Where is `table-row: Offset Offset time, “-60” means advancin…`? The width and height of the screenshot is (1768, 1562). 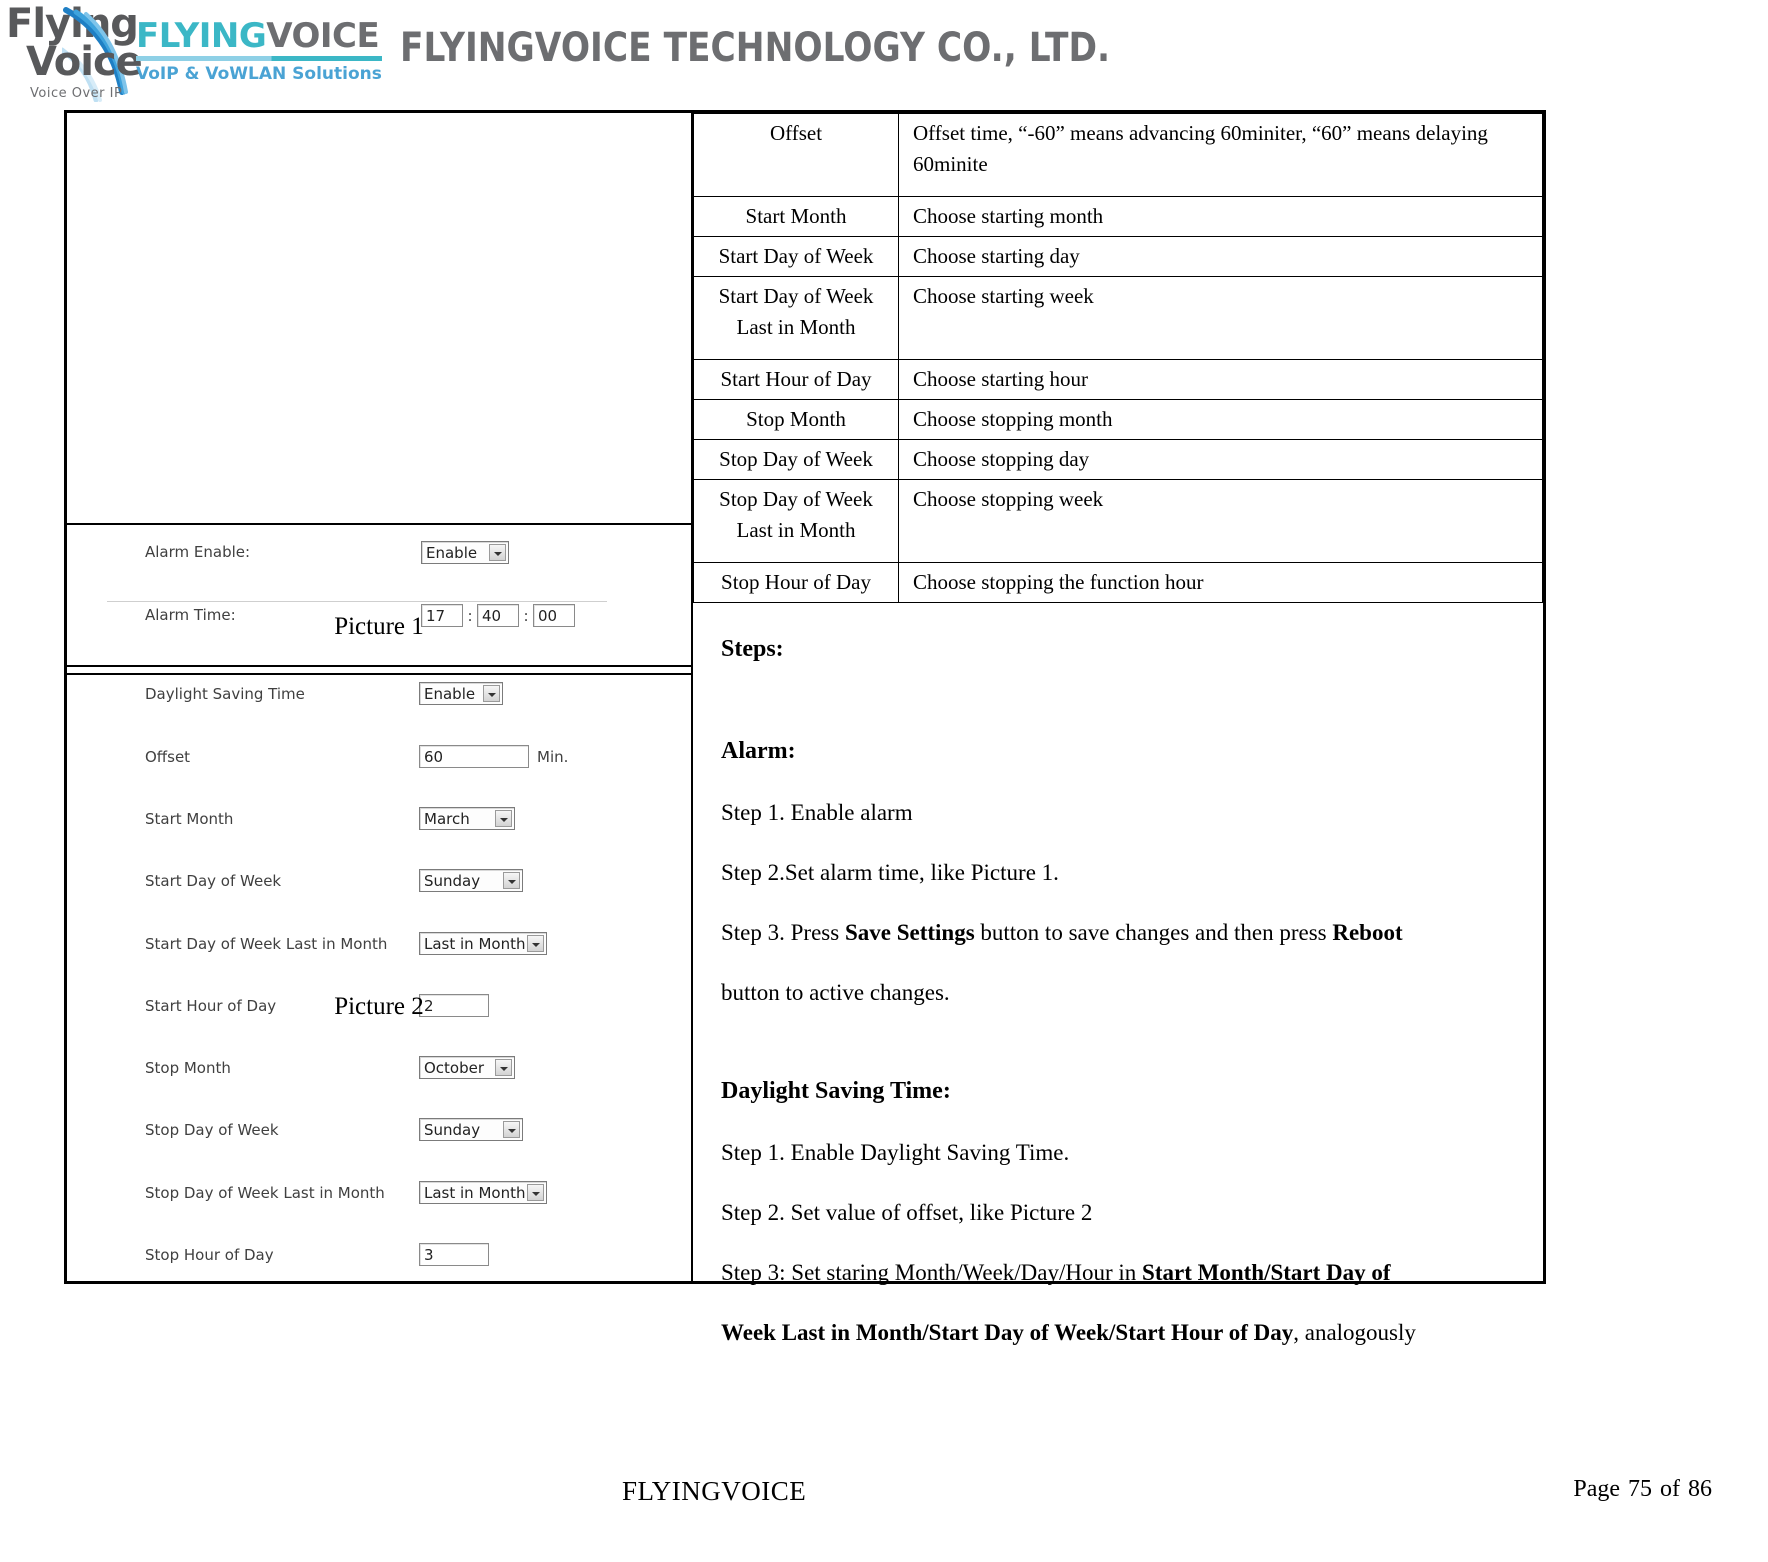 table-row: Offset Offset time, “-60” means advancin… is located at coordinates (1118, 155).